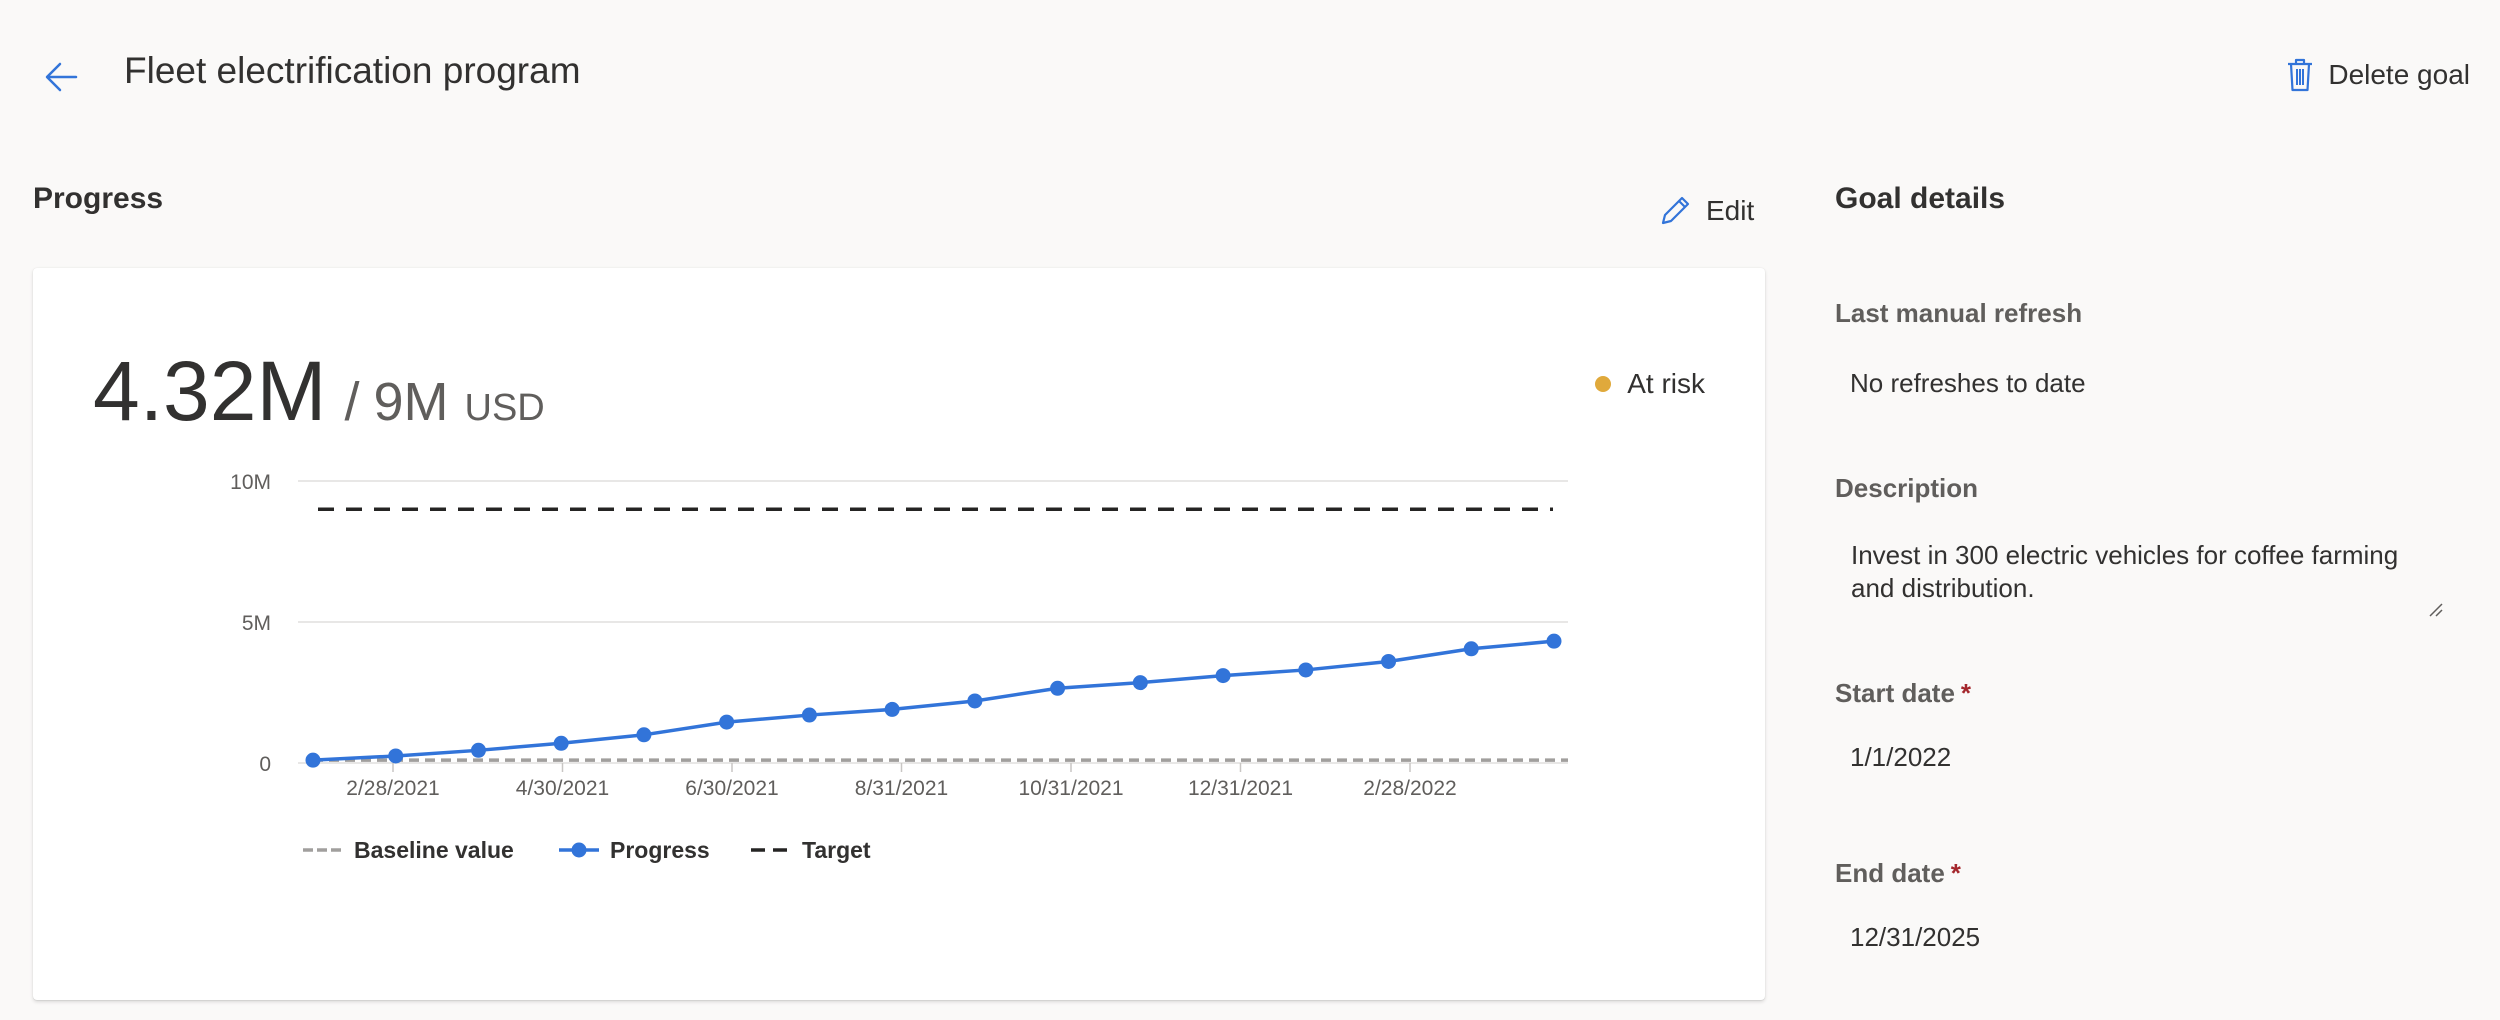 The height and width of the screenshot is (1020, 2500). I want to click on start-date-field: 1/1/2022, so click(1900, 757).